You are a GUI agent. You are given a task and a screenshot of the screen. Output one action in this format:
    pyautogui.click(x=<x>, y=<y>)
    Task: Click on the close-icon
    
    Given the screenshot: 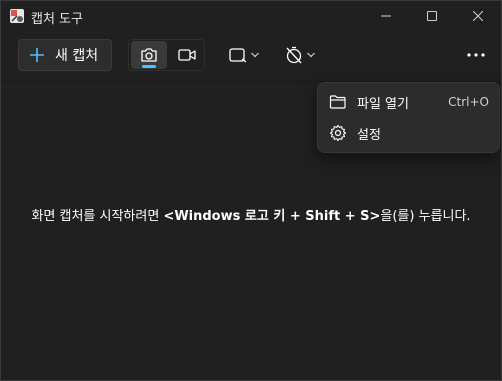 What is the action you would take?
    pyautogui.click(x=478, y=16)
    